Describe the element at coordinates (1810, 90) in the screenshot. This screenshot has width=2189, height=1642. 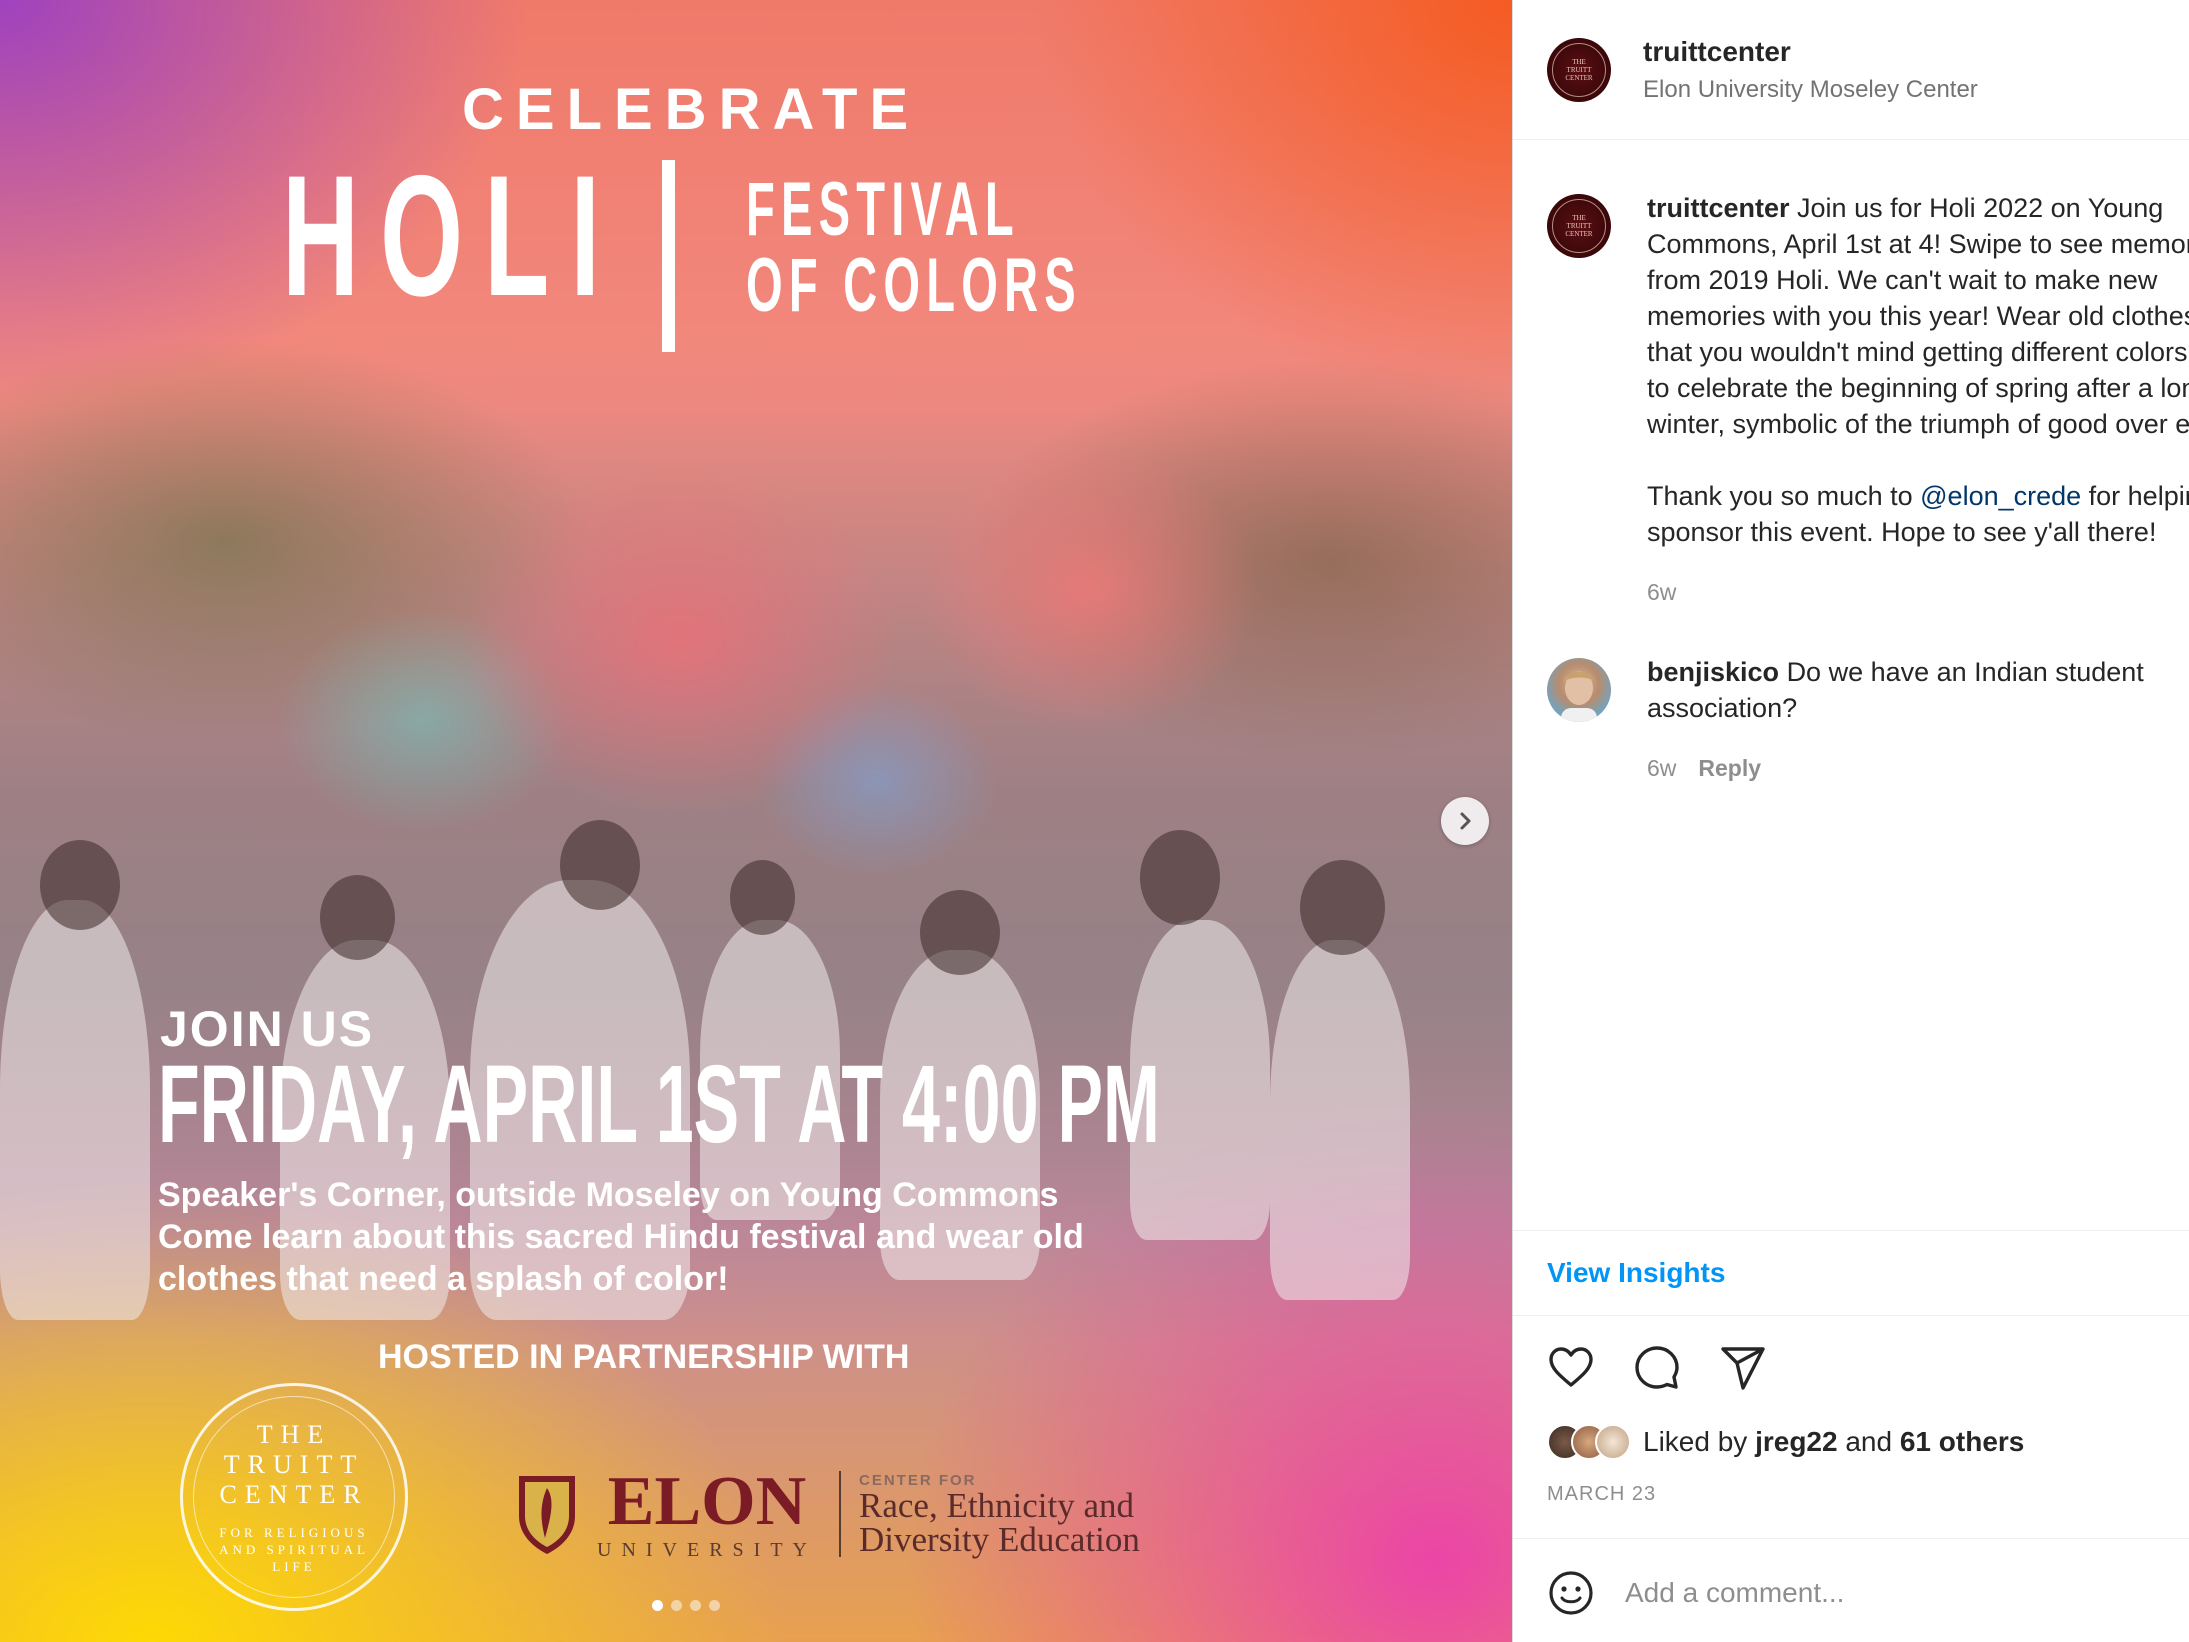
I see `post-location: Elon University Moseley Center` at that location.